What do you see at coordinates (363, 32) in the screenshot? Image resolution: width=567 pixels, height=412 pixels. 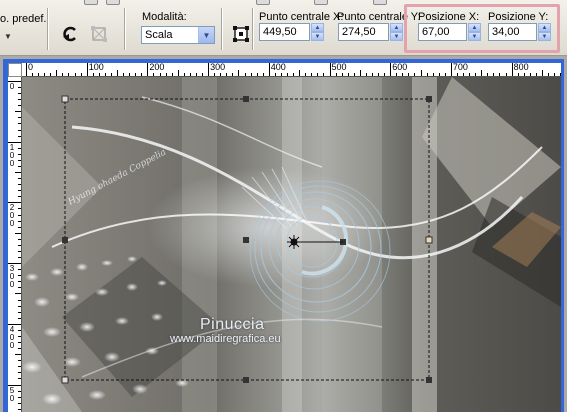 I see `center-y-value: 274,50` at bounding box center [363, 32].